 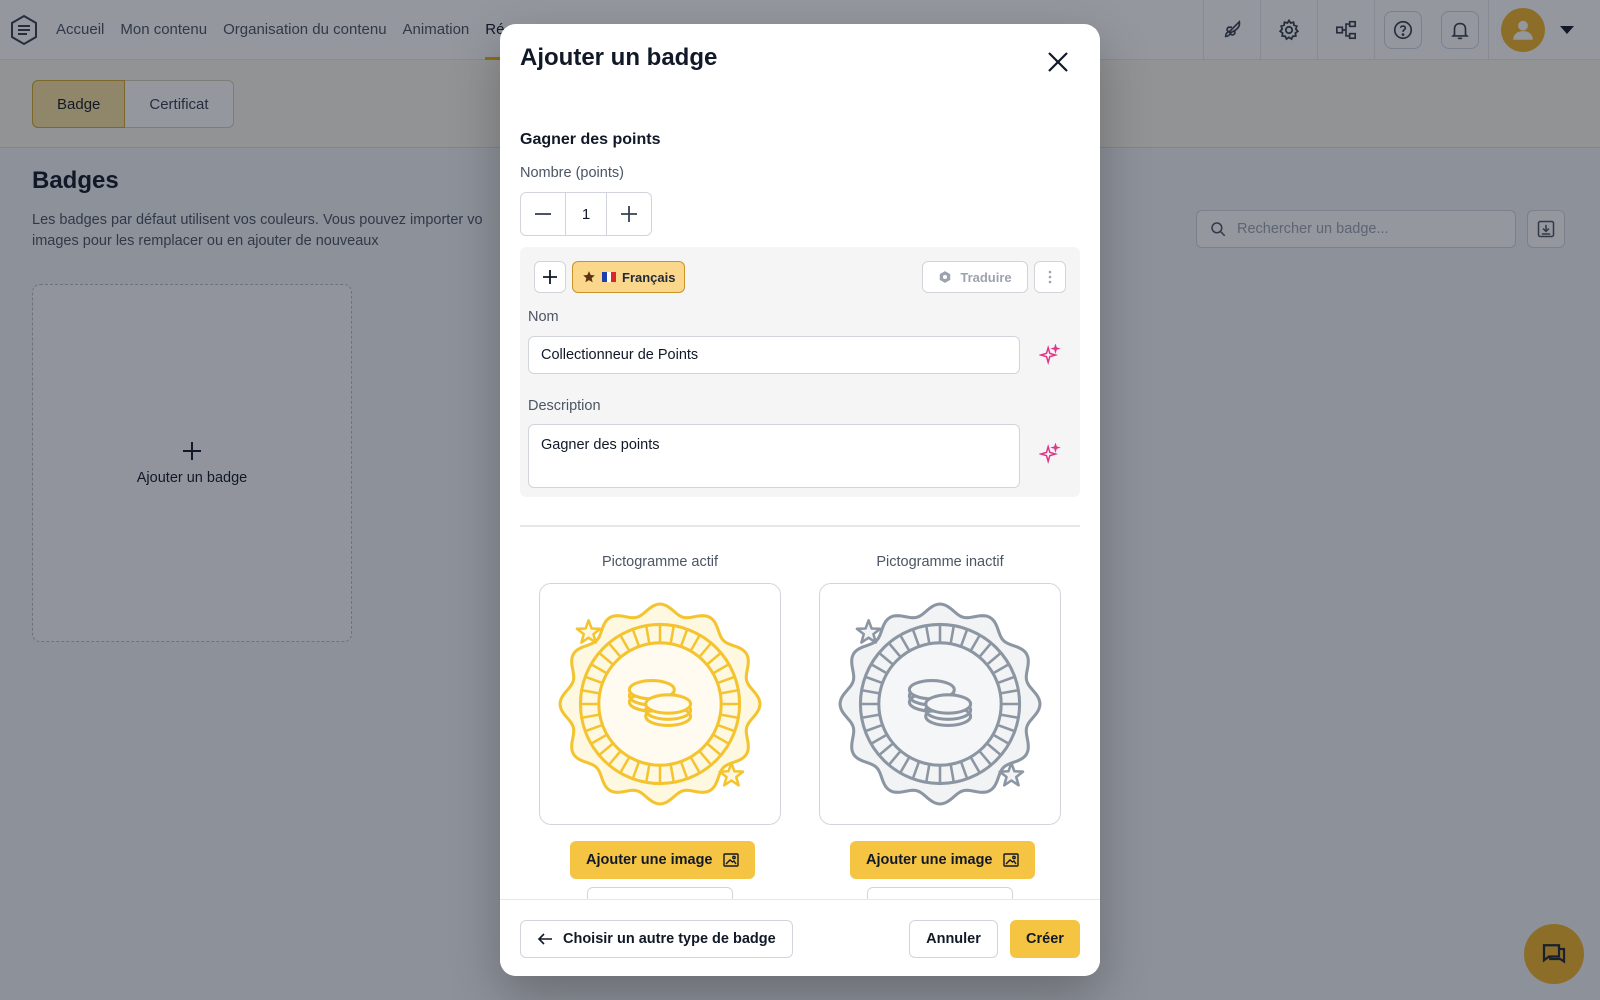 What do you see at coordinates (940, 562) in the screenshot?
I see `inactive-picto-label: Pictogramme inactif` at bounding box center [940, 562].